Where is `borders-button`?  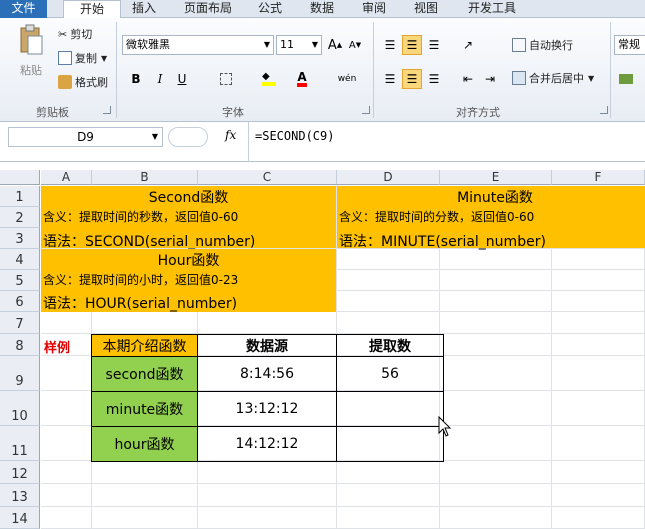 borders-button is located at coordinates (226, 79).